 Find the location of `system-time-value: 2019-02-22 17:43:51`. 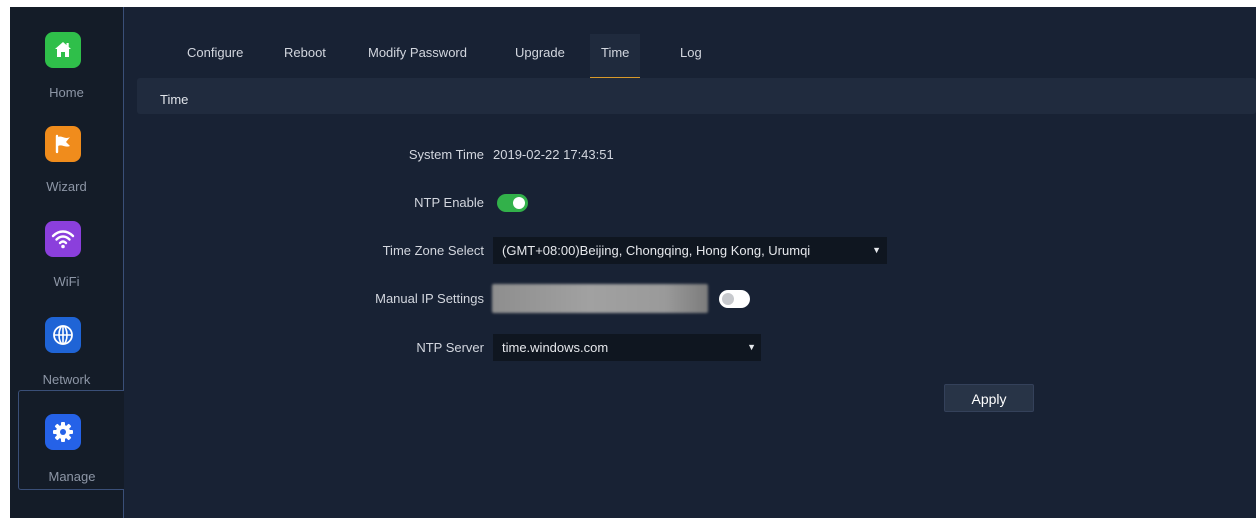

system-time-value: 2019-02-22 17:43:51 is located at coordinates (553, 154).